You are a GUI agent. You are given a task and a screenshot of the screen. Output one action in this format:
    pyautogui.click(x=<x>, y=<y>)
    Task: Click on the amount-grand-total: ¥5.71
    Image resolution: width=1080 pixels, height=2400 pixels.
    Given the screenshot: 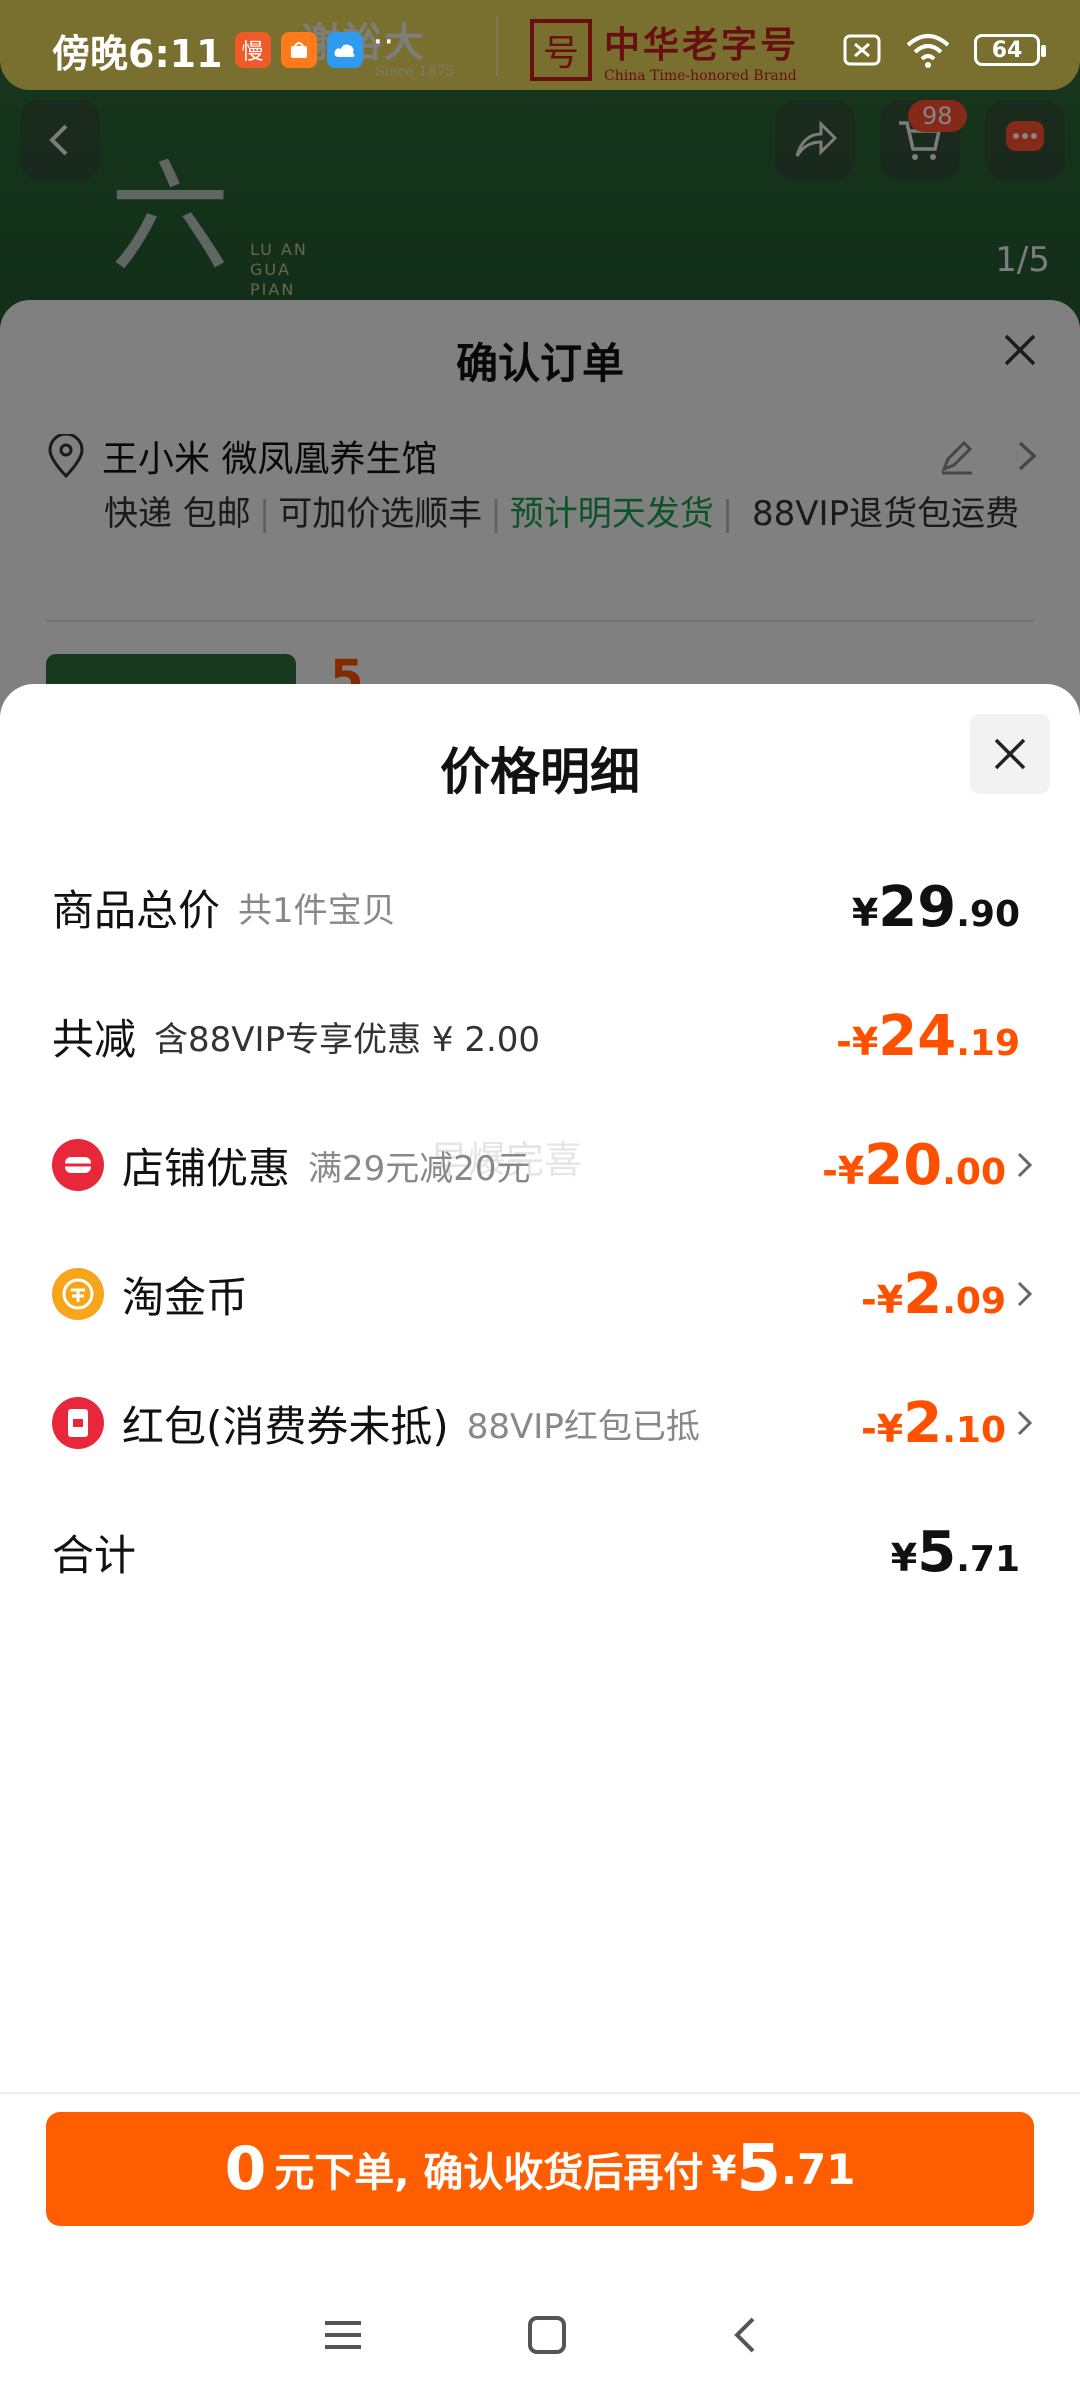 What is the action you would take?
    pyautogui.click(x=955, y=1552)
    